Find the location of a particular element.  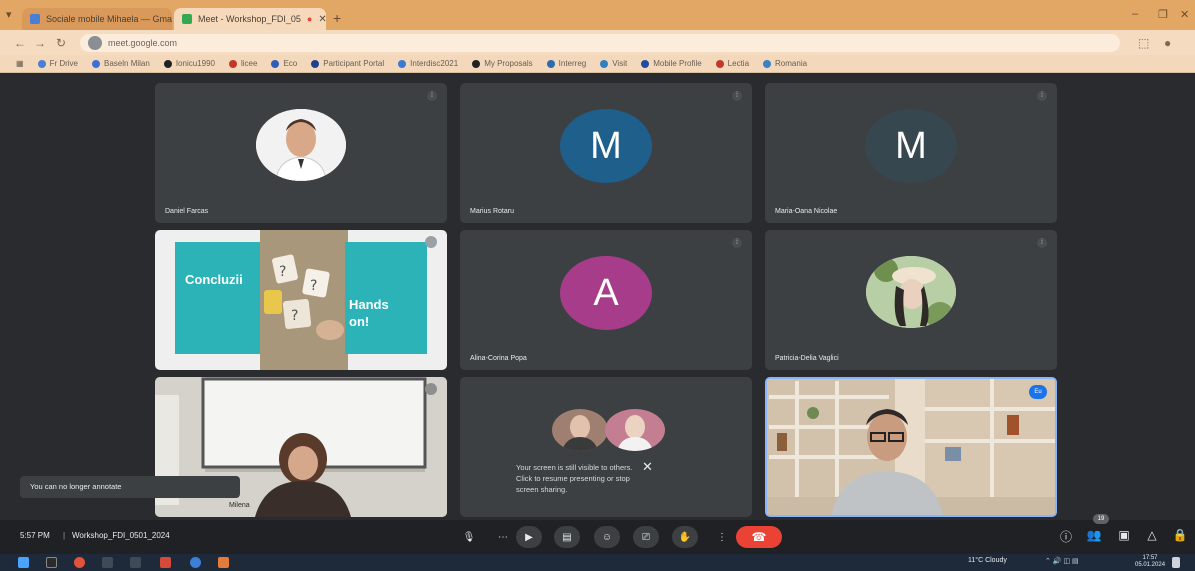

presentation-tile: ? ? ? Concluzii Hands on! is located at coordinates (301, 300).